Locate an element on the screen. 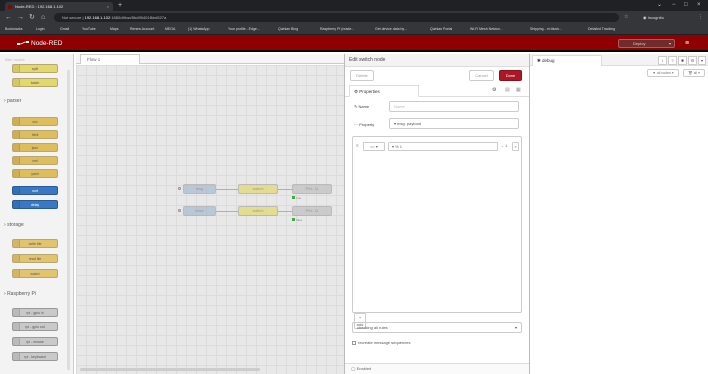  node-enabled-toggle: ◯ Enabled is located at coordinates (437, 368).